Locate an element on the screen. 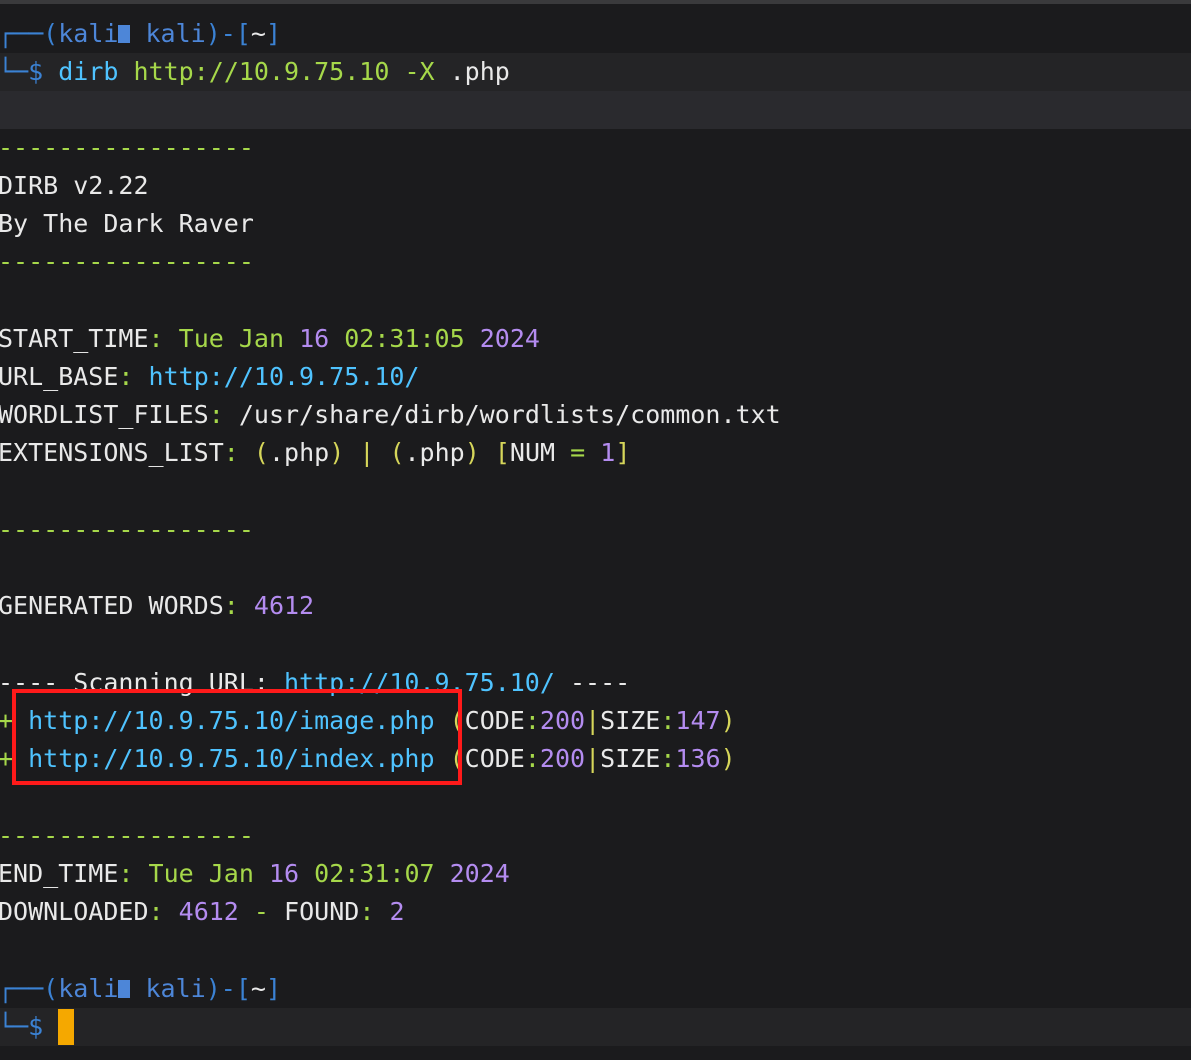 The width and height of the screenshot is (1191, 1060). wordlist-label: WORDLIST_FILES is located at coordinates (104, 414).